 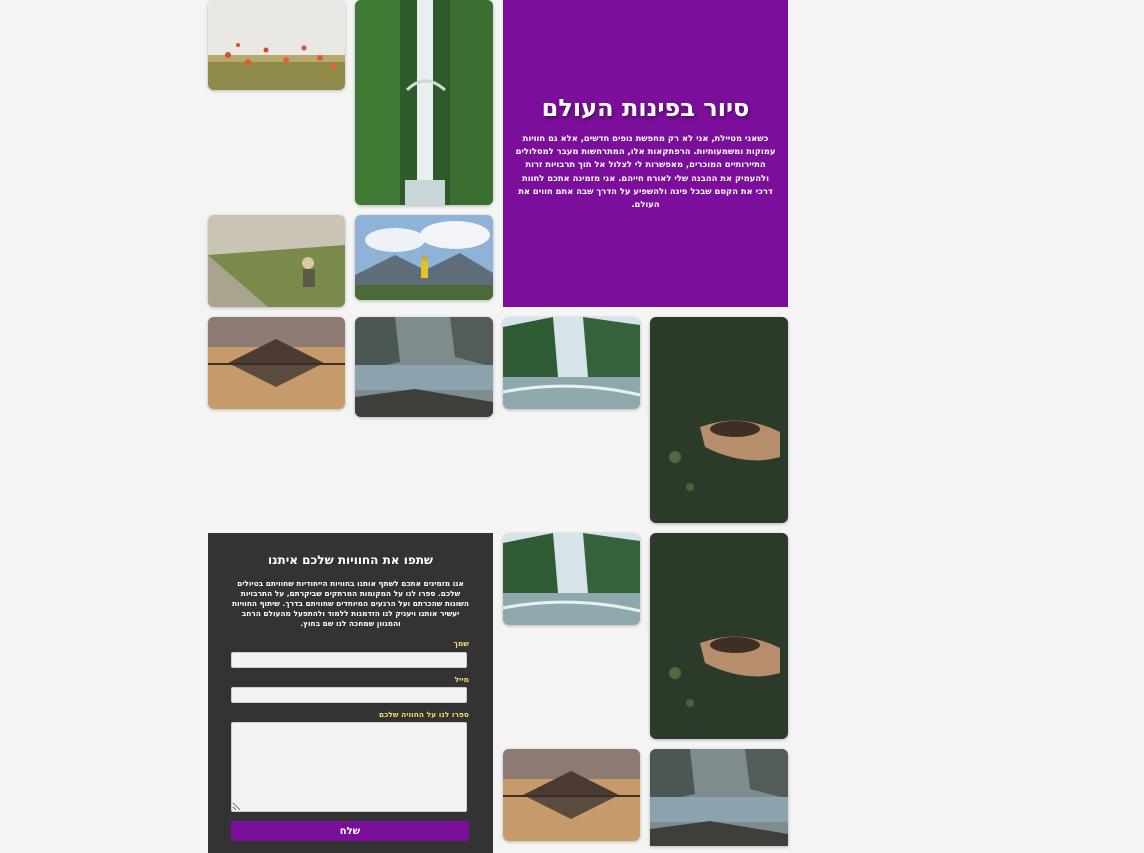 I want to click on hero-title: סיור בפינות העולם, so click(x=645, y=108).